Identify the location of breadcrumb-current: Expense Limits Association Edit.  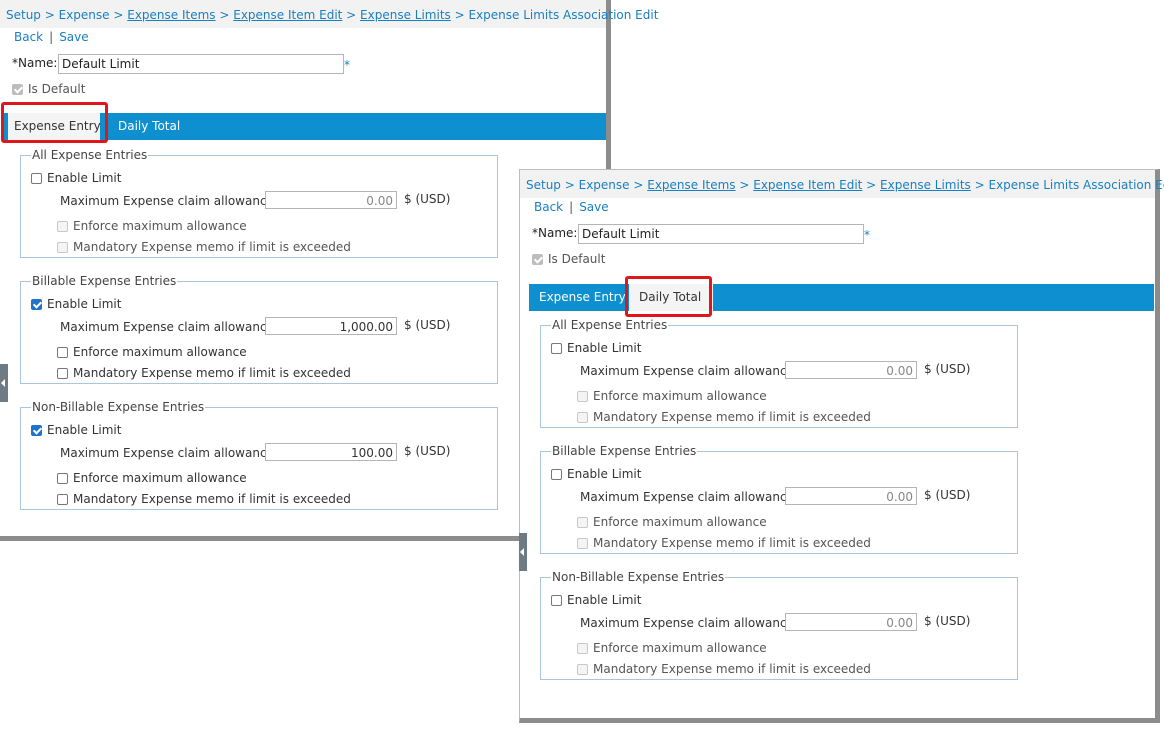
(1076, 185).